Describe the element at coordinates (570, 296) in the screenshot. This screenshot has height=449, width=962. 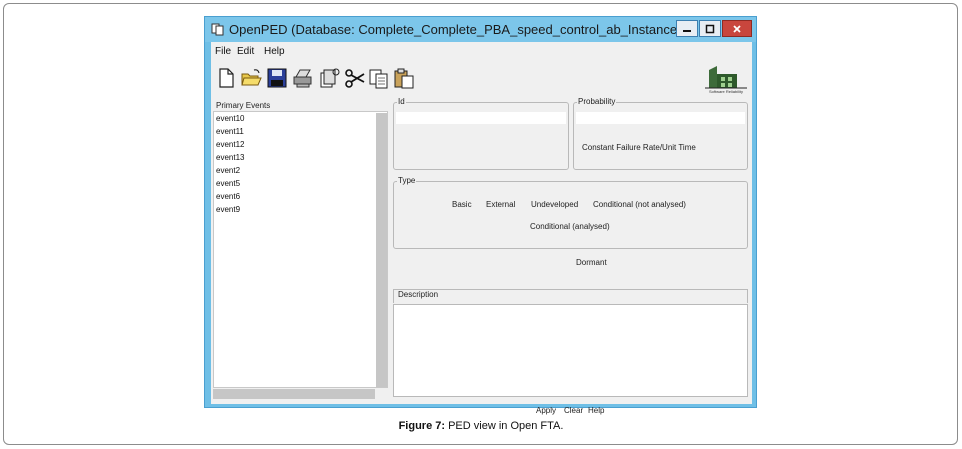
I see `description-header` at that location.